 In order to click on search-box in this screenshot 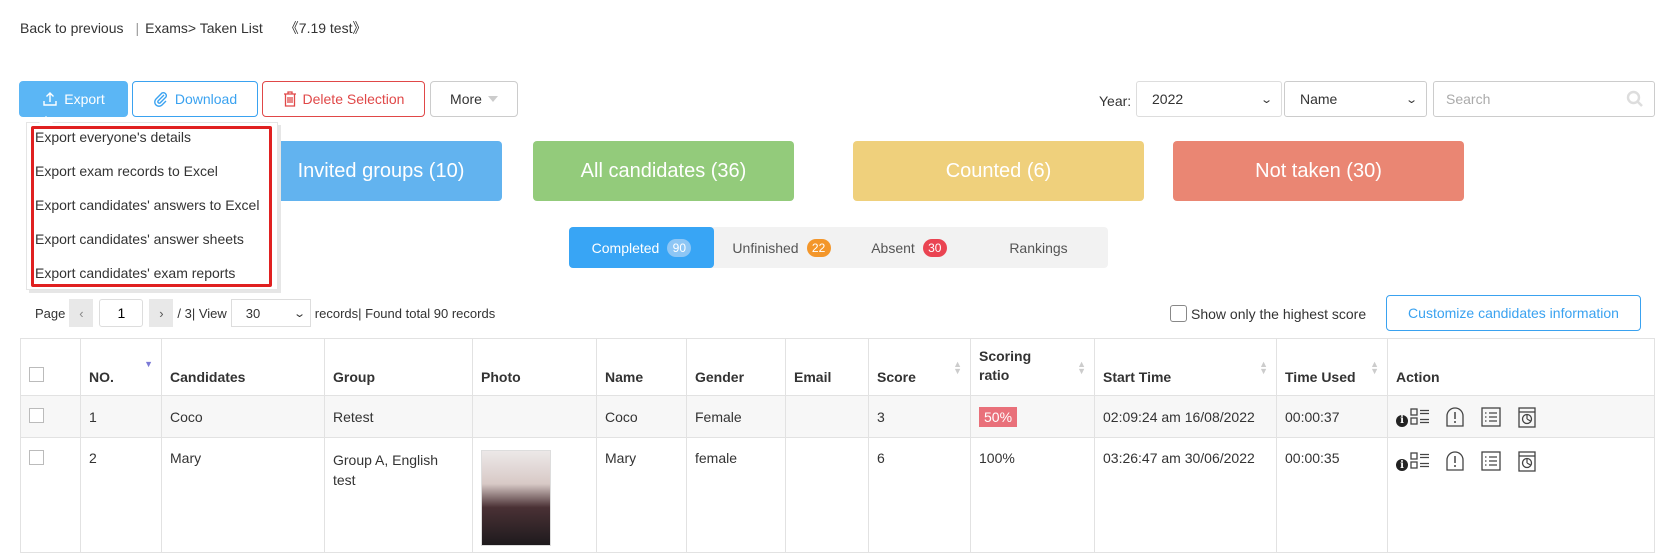, I will do `click(1544, 99)`.